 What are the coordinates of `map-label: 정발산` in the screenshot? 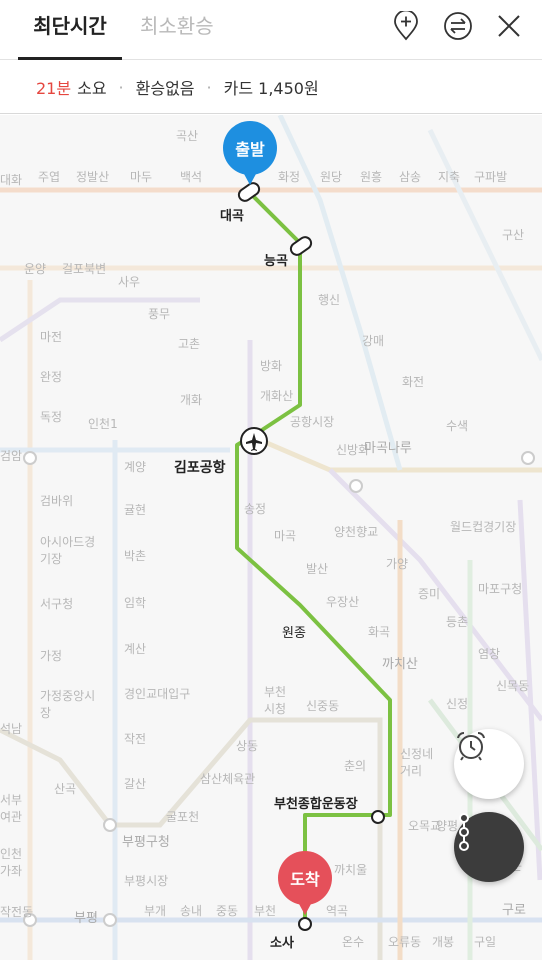 It's located at (93, 177).